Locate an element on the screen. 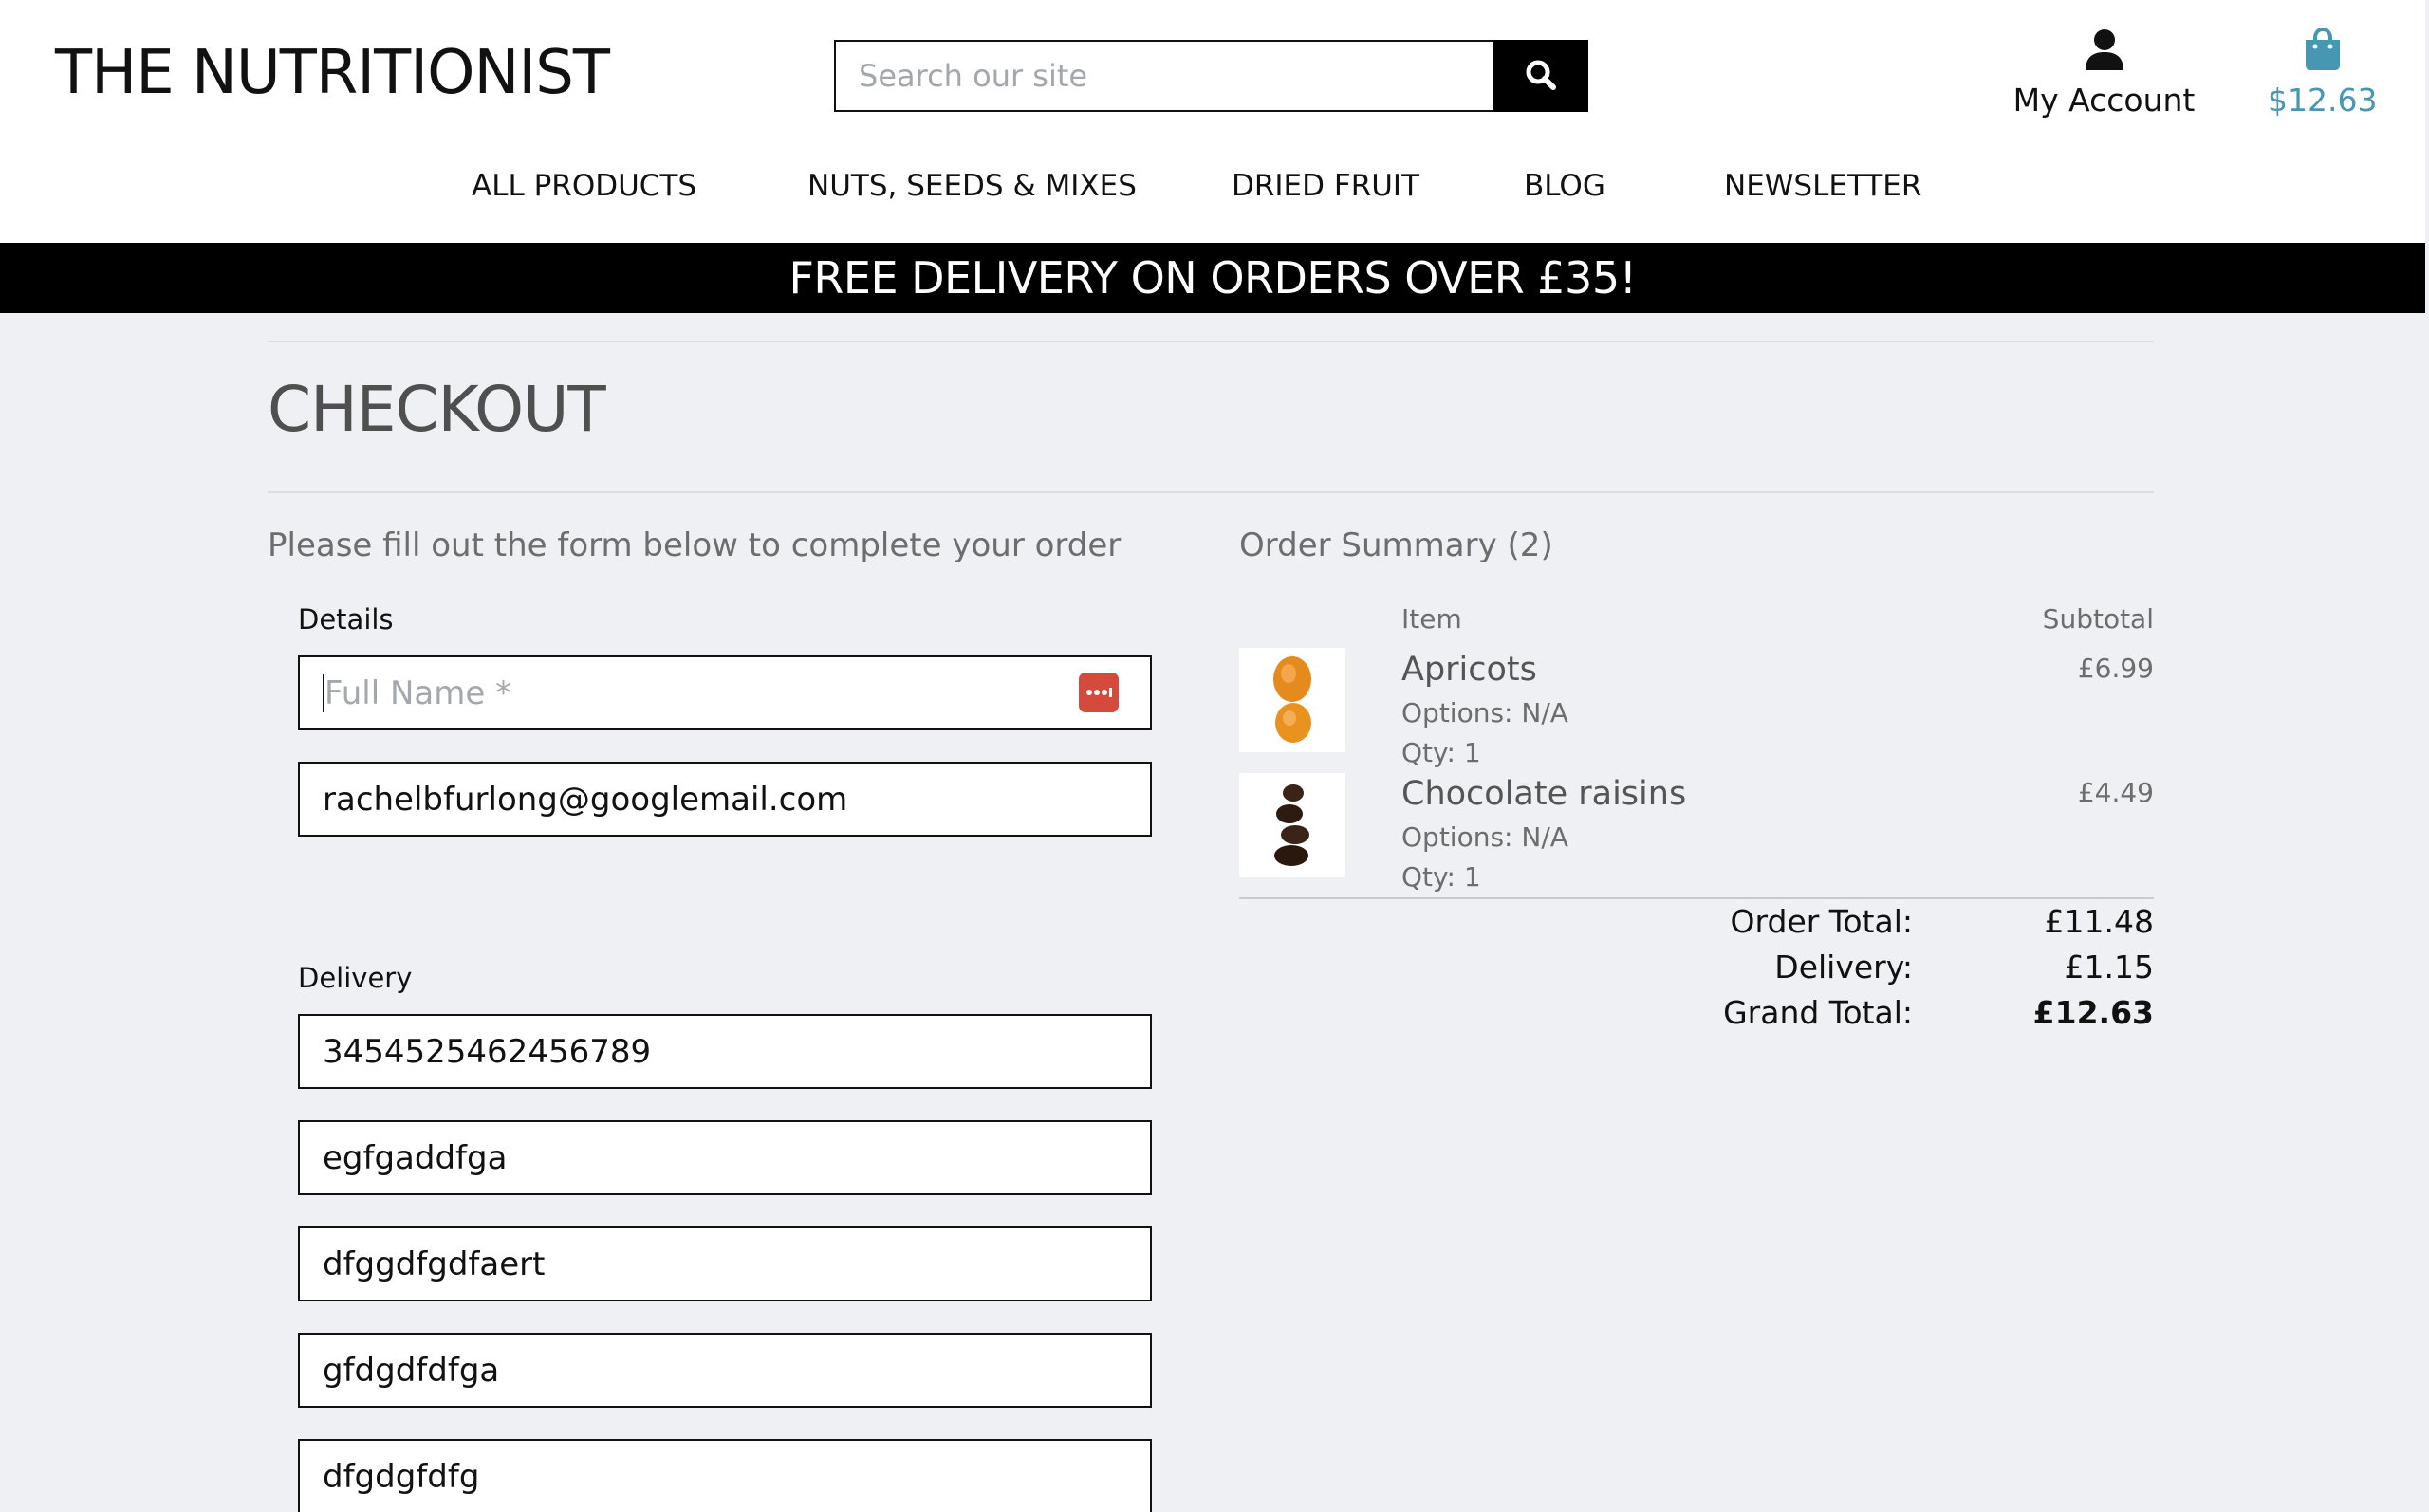 This screenshot has height=1512, width=2429. nav-newsletter: NEWSLETTER is located at coordinates (1822, 186).